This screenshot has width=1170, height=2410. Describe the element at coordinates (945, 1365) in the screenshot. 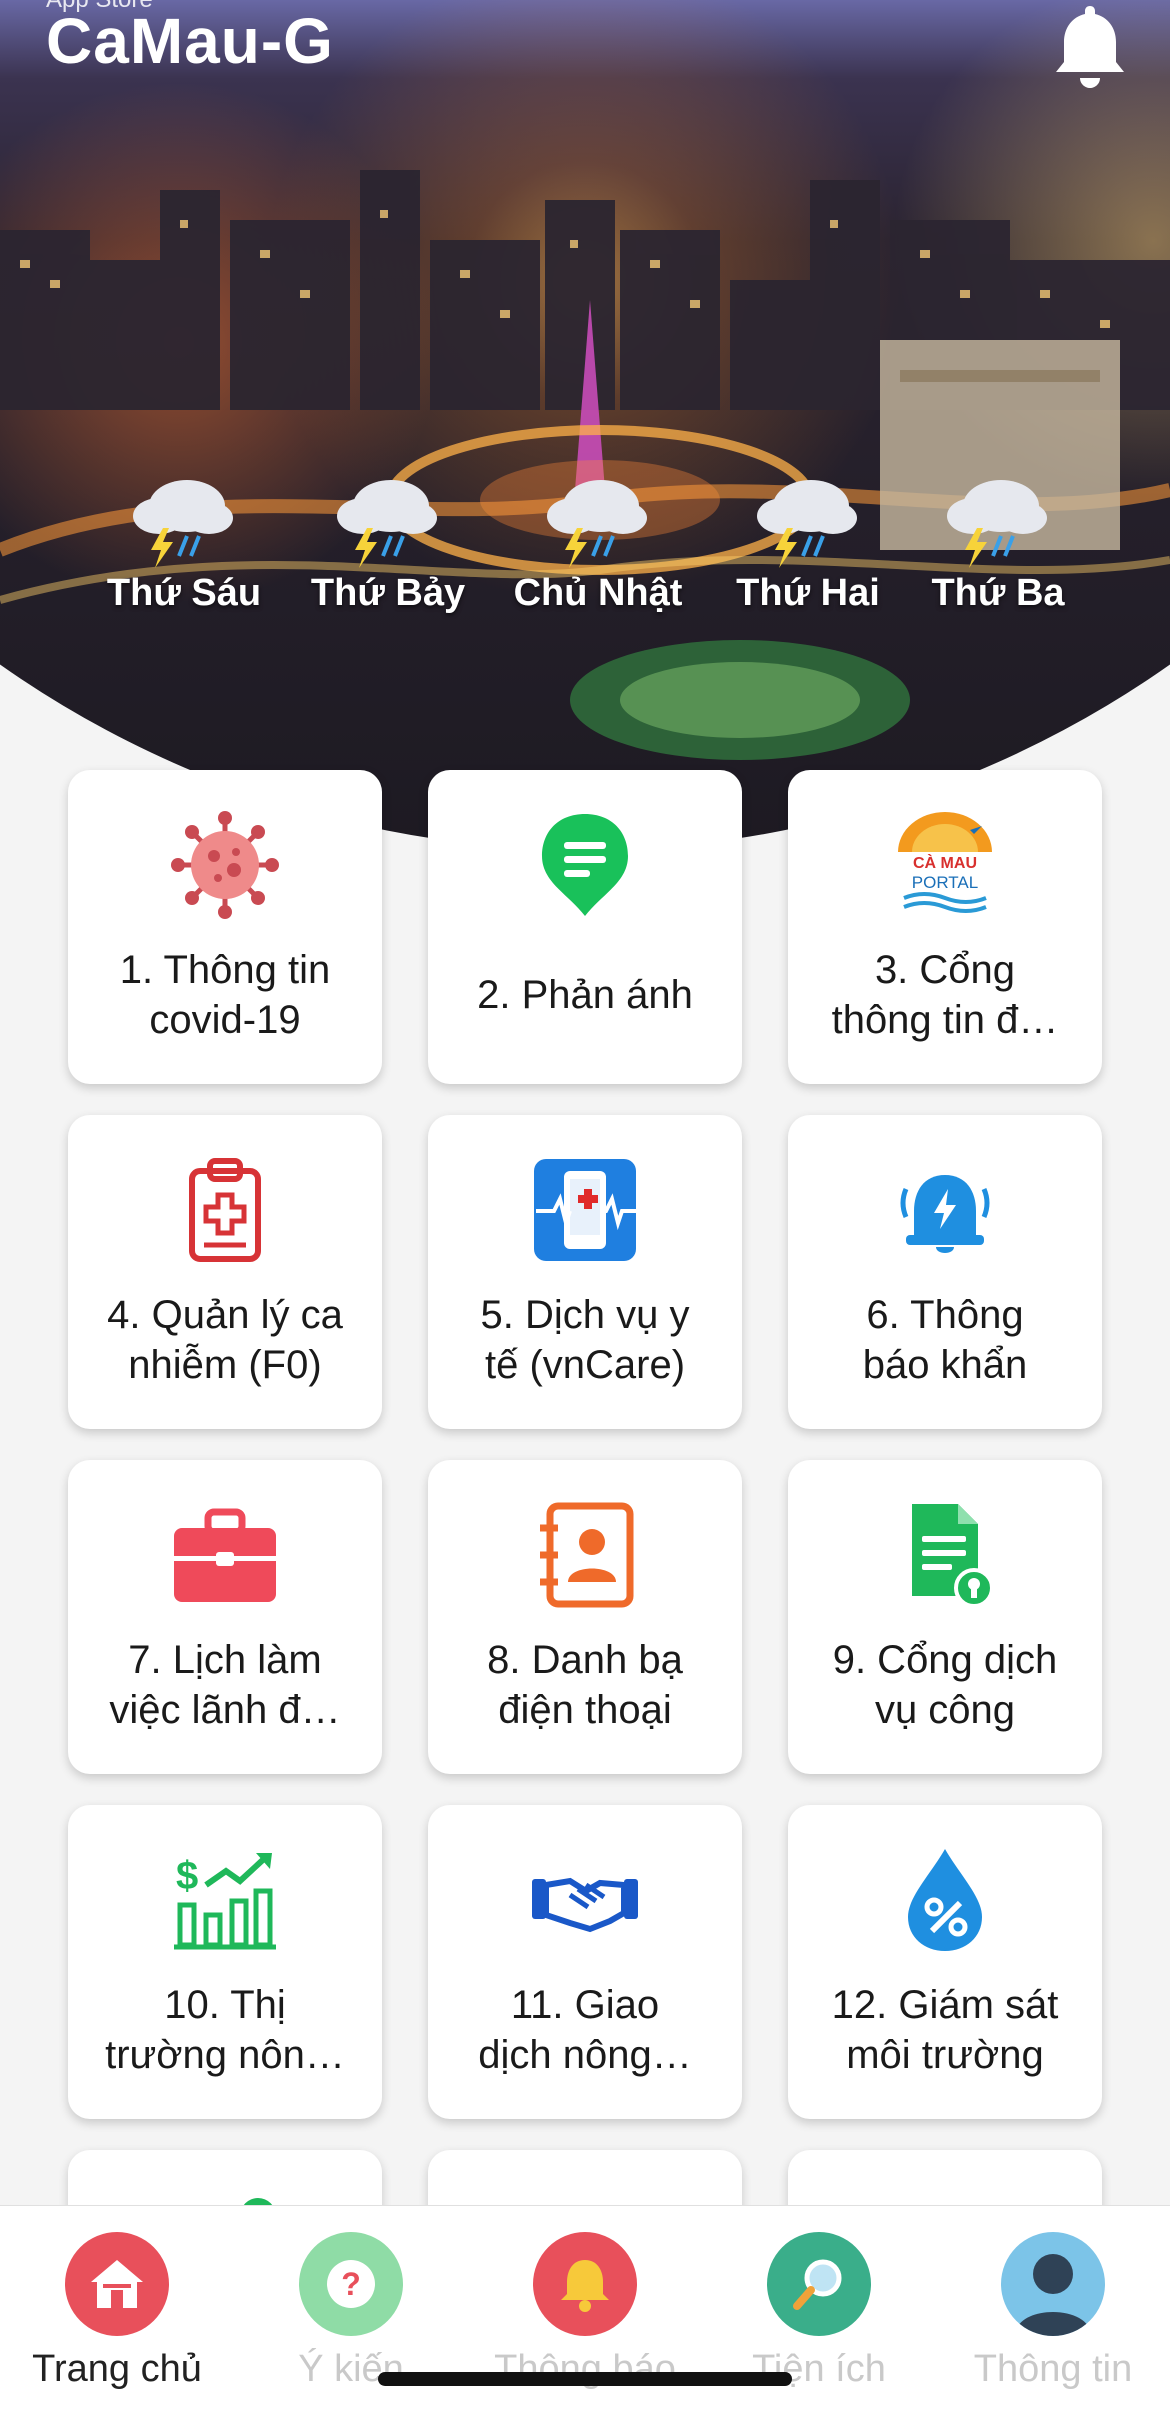

I see `feature-label: báo khẩn` at that location.